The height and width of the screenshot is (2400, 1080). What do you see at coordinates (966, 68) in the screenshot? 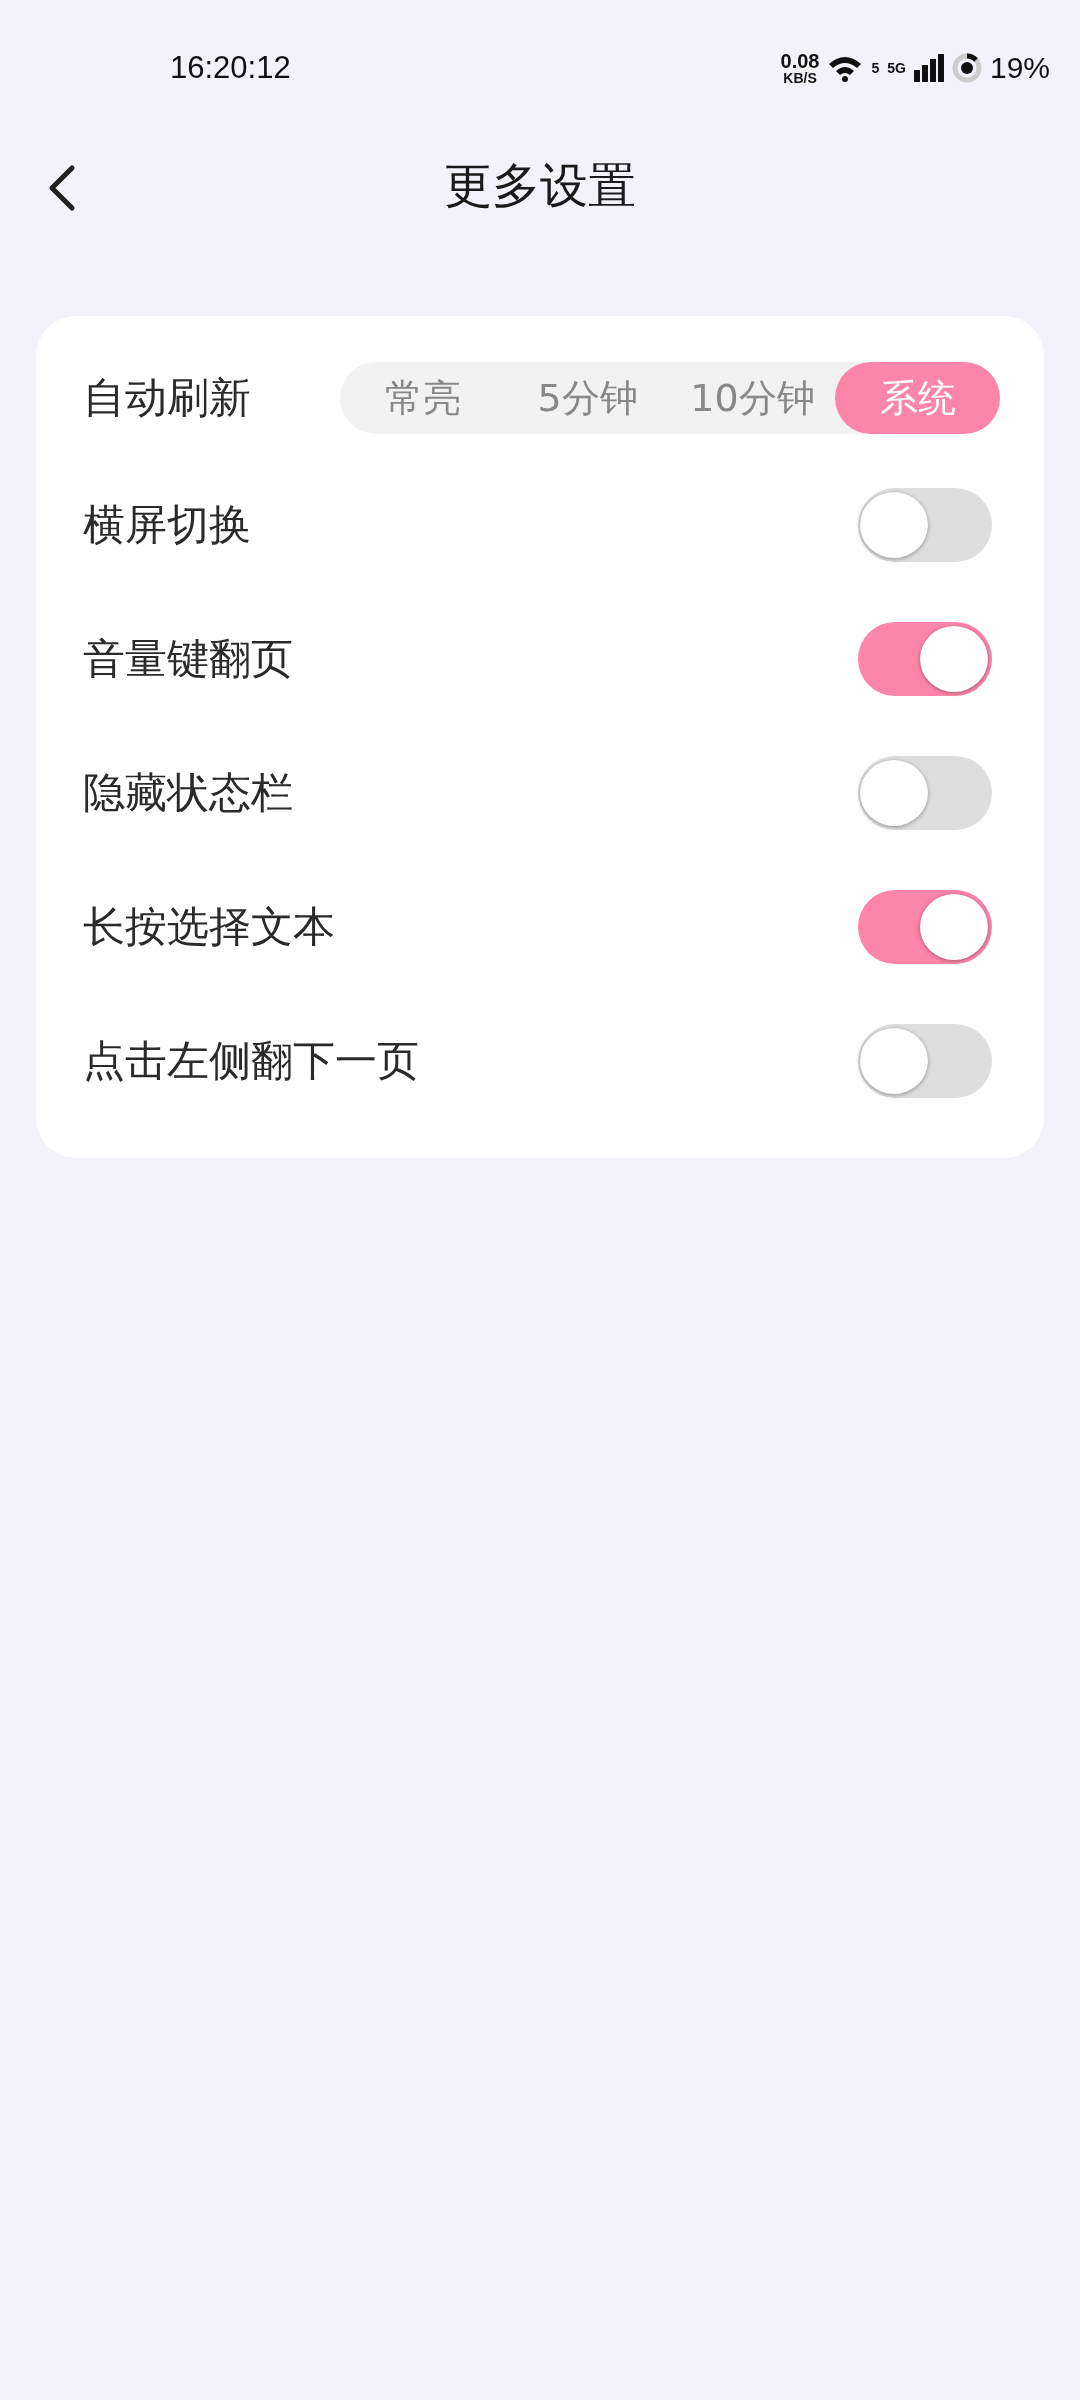
I see `battery-icon` at bounding box center [966, 68].